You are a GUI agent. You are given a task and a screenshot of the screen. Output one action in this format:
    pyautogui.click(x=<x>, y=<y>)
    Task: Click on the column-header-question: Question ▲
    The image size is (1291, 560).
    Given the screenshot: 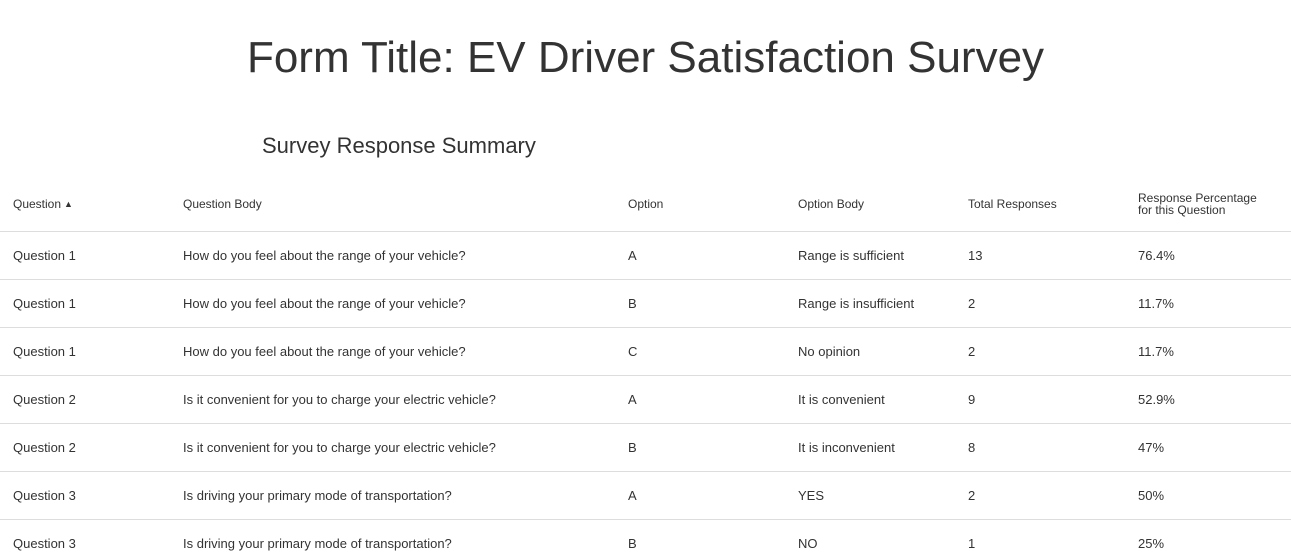 What is the action you would take?
    pyautogui.click(x=85, y=204)
    